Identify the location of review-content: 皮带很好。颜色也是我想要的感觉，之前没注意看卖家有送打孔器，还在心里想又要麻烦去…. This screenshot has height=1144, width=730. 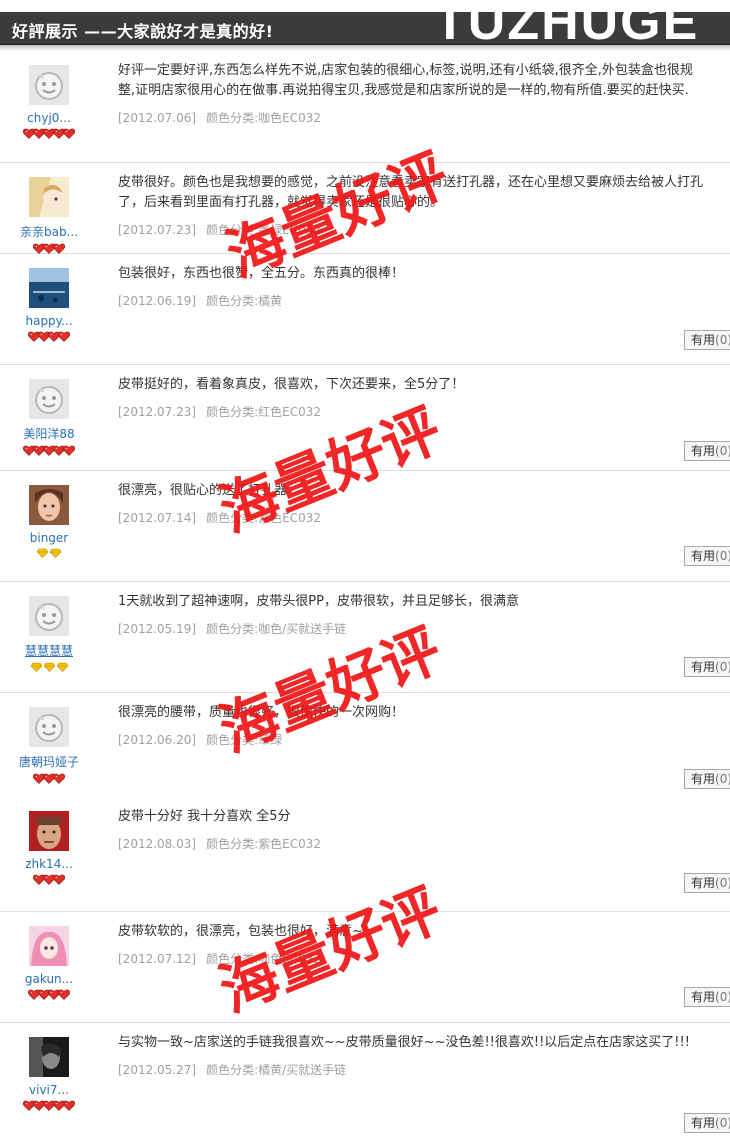
(413, 205).